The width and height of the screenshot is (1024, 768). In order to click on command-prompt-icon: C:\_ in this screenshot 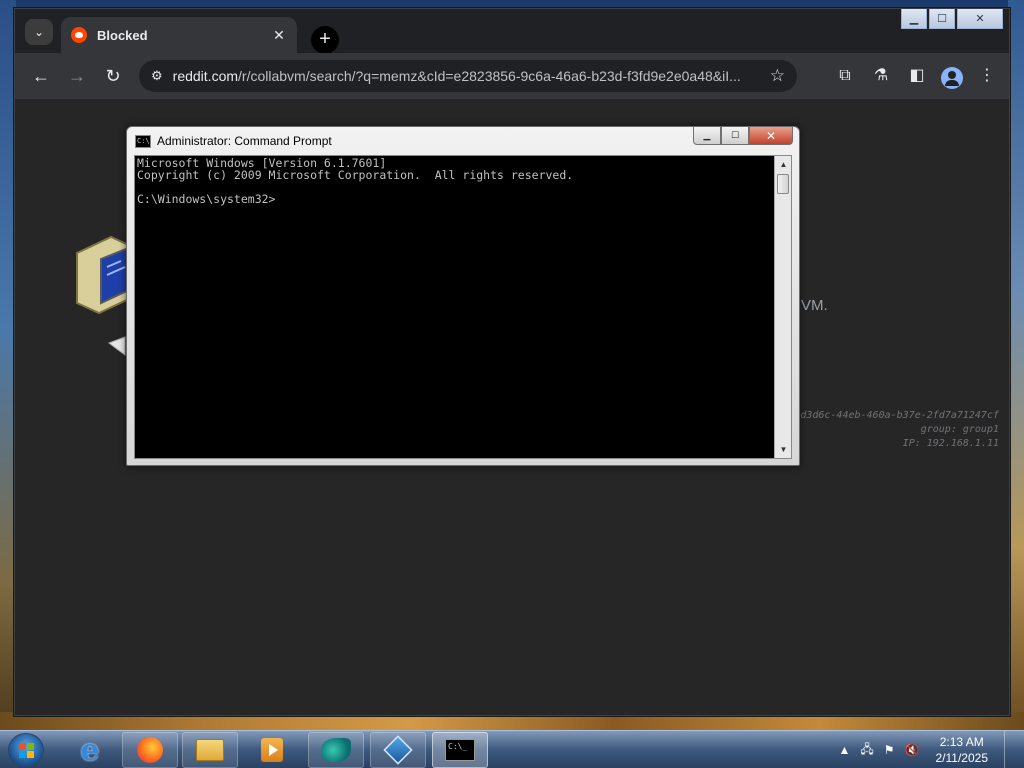, I will do `click(460, 750)`.